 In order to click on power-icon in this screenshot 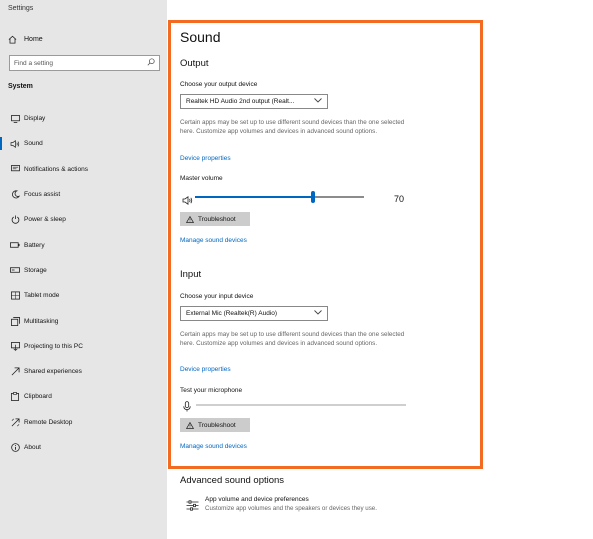, I will do `click(15, 220)`.